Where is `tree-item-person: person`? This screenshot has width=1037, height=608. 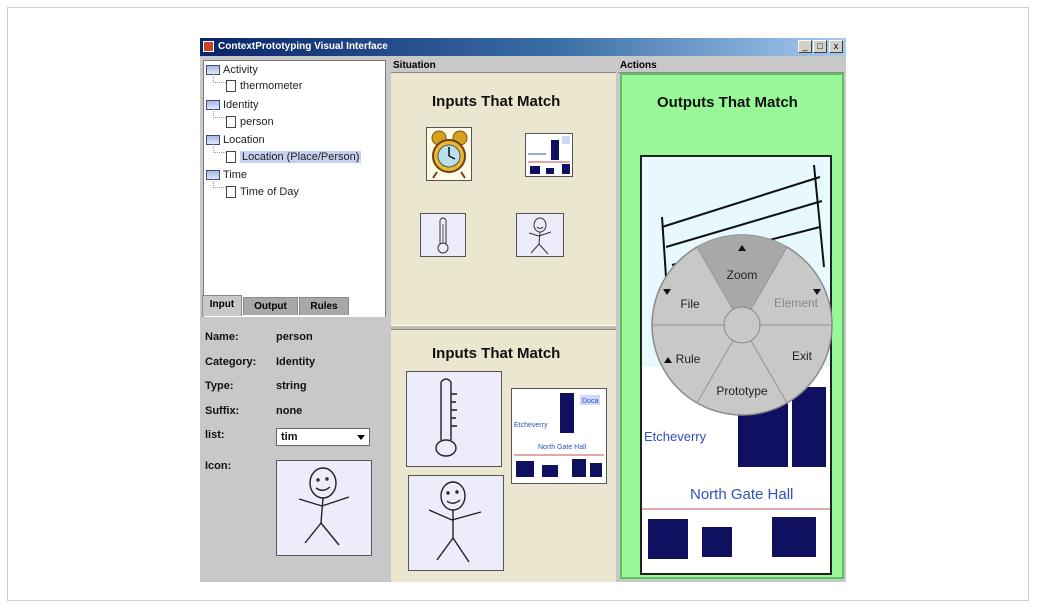
tree-item-person: person is located at coordinates (250, 122).